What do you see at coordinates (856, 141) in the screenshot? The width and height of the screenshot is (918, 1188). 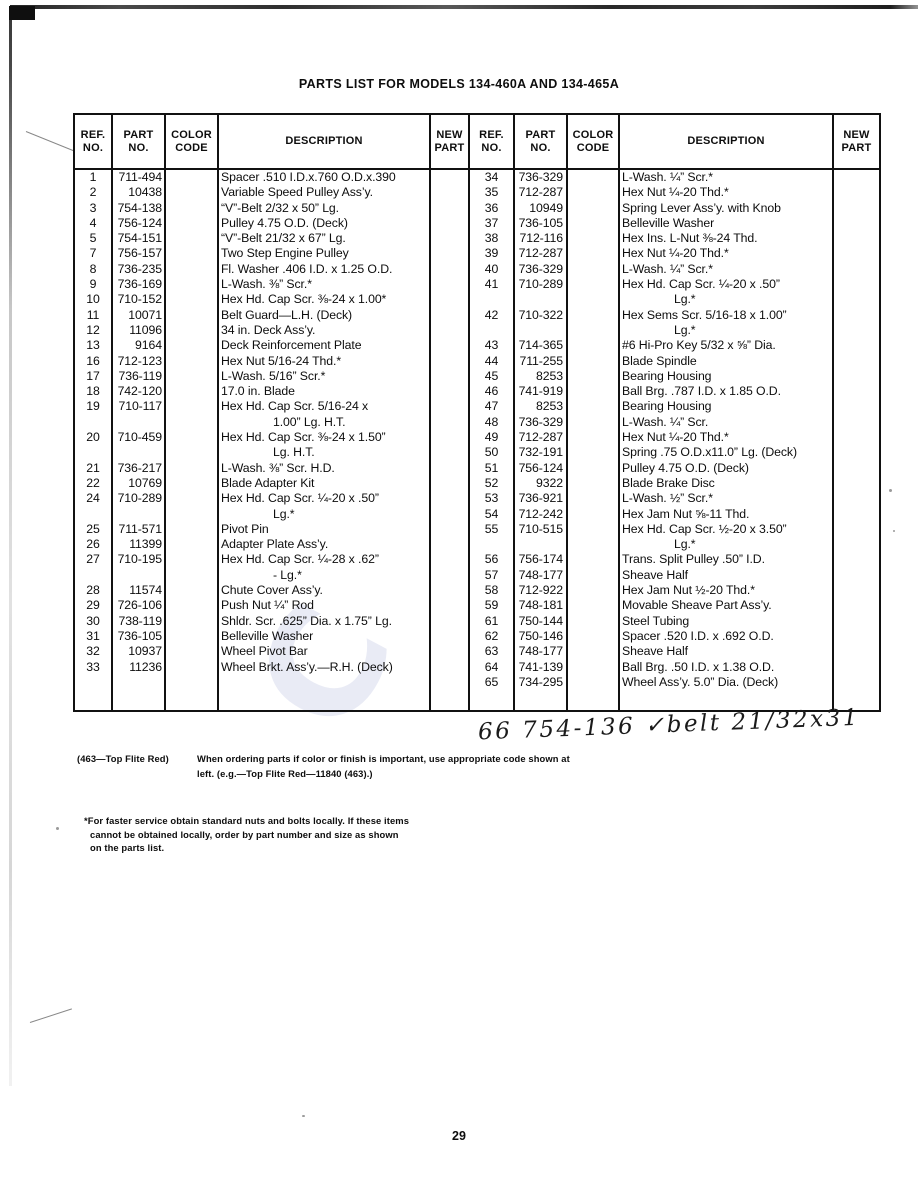 I see `header-new-part-right: NEW PART` at bounding box center [856, 141].